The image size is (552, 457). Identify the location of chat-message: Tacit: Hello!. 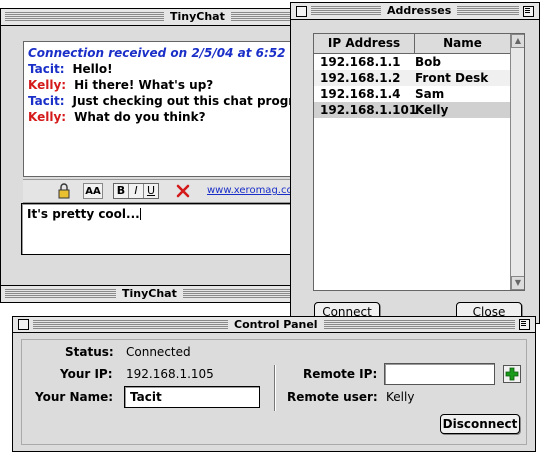
(162, 69).